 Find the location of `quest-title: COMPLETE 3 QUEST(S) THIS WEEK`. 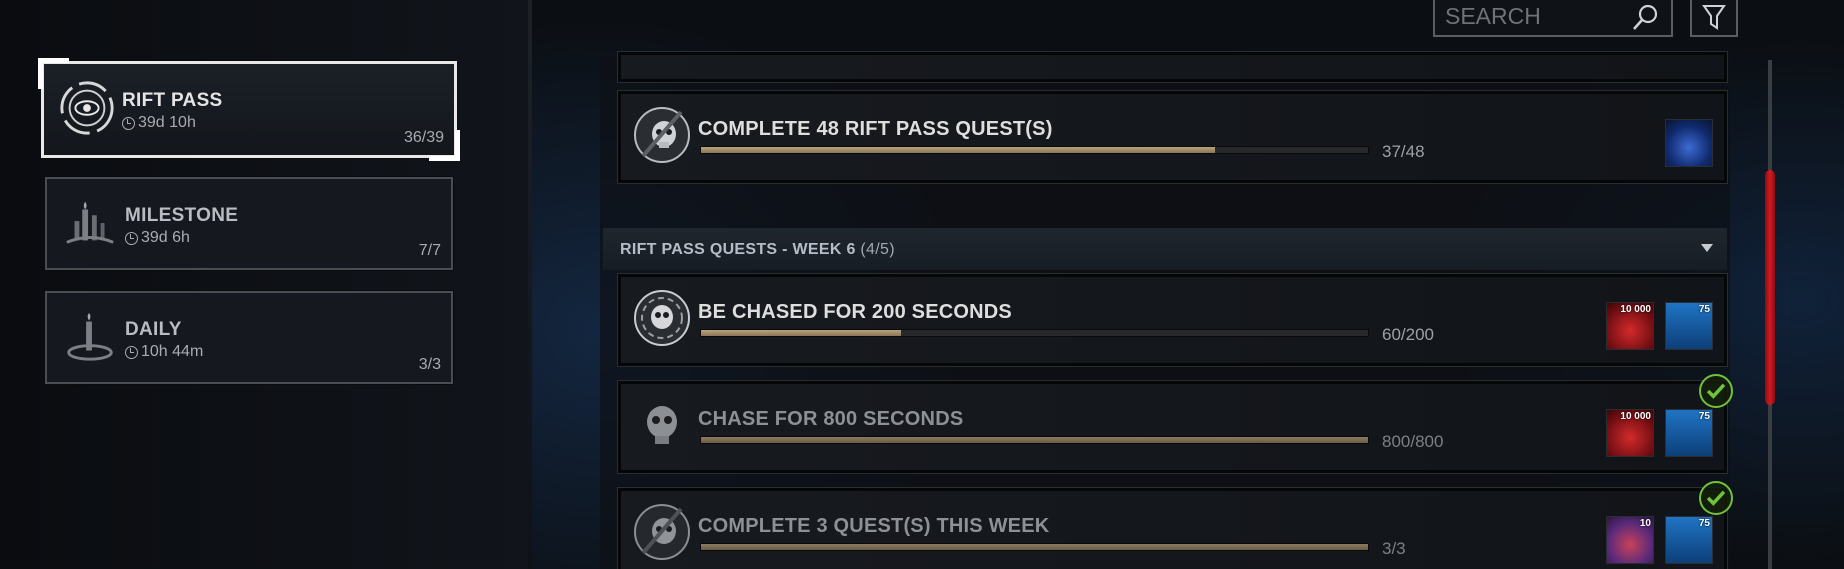

quest-title: COMPLETE 3 QUEST(S) THIS WEEK is located at coordinates (874, 526).